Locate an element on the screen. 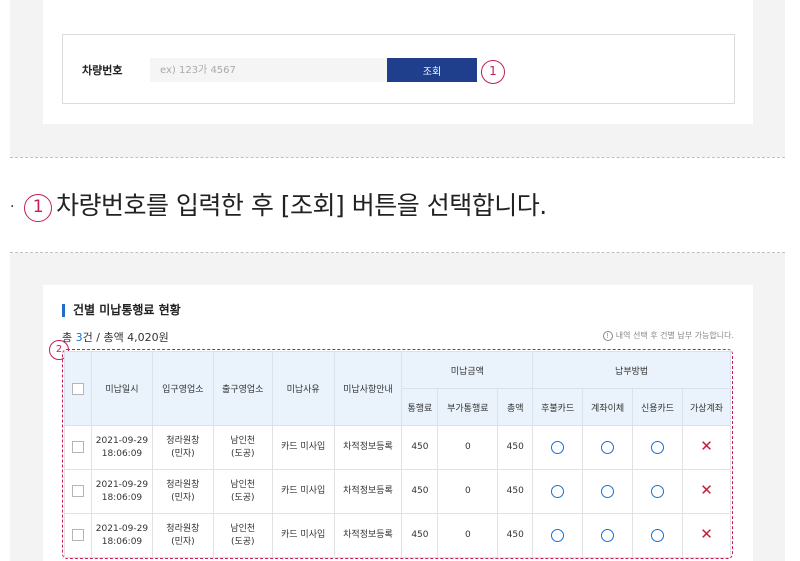 The width and height of the screenshot is (800, 561). header-reason: 미납사유 is located at coordinates (303, 388).